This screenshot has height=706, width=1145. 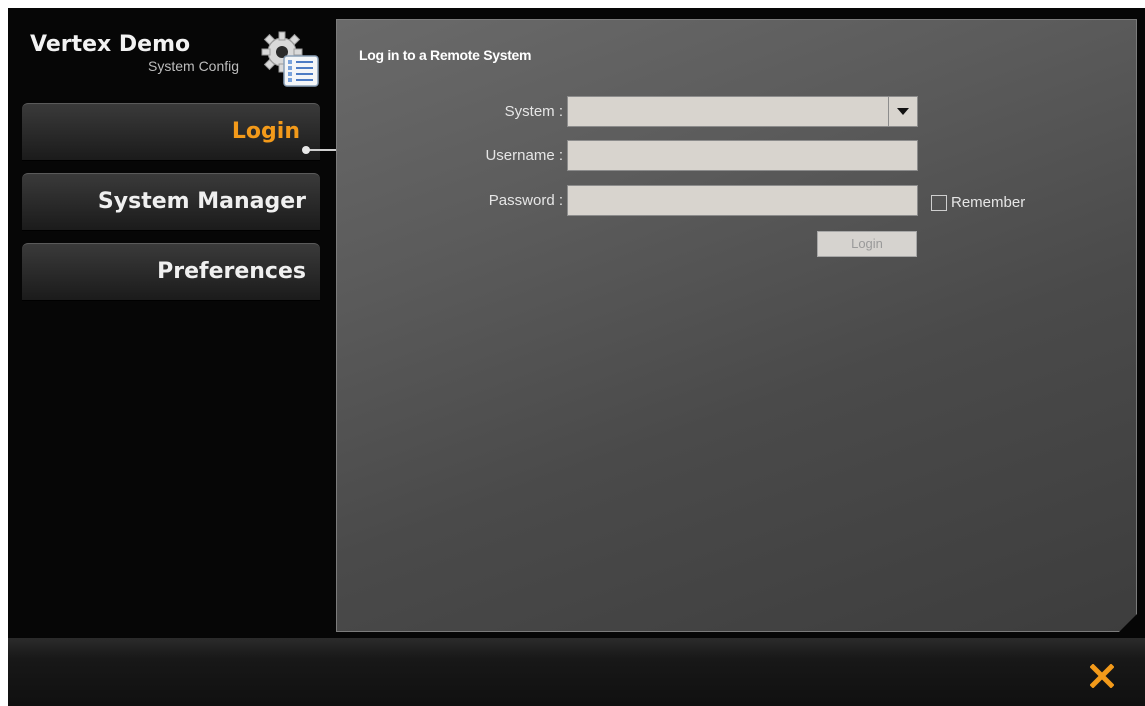 I want to click on nav-item-label: System Manager, so click(x=201, y=201).